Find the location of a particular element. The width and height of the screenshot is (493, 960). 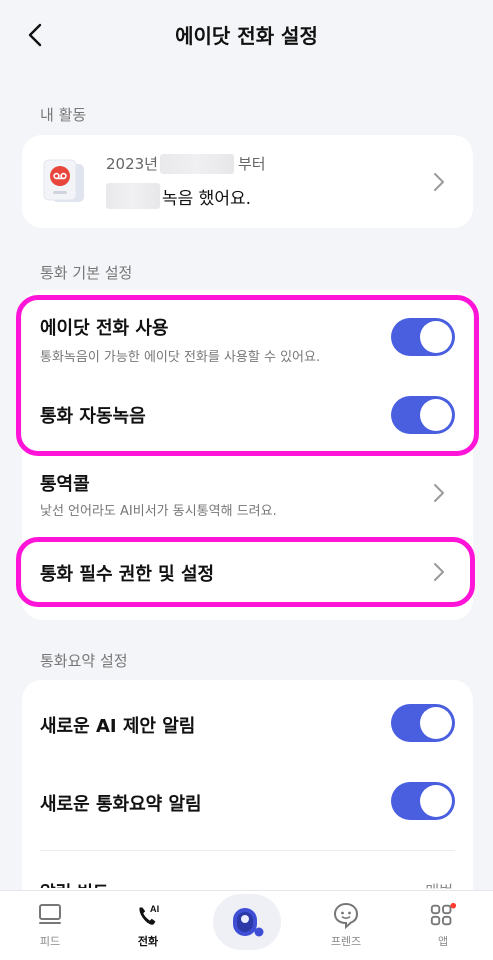

auto-record-toggle is located at coordinates (423, 415).